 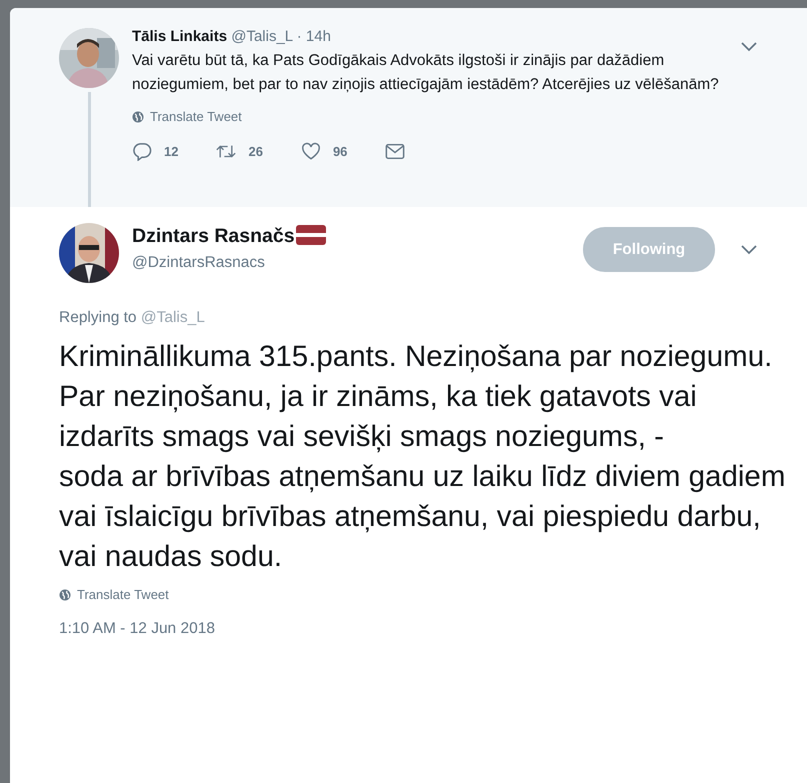 I want to click on flag-icon, so click(x=311, y=235).